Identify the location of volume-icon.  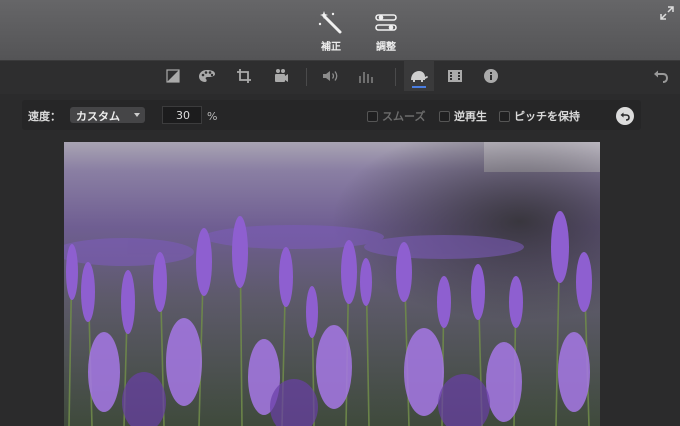
(330, 76).